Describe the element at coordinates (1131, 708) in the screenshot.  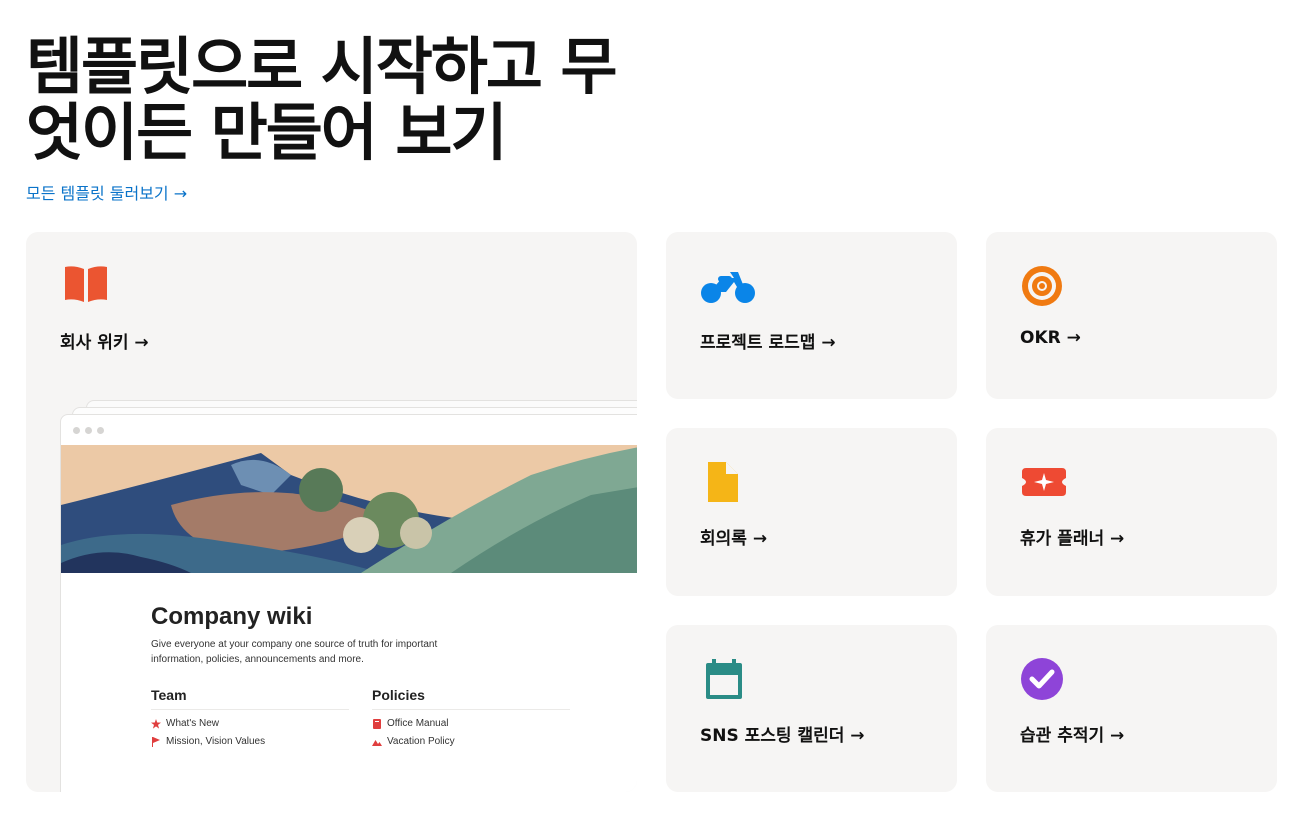
I see `template-card-habit-tracker: 습관 추적기 →` at that location.